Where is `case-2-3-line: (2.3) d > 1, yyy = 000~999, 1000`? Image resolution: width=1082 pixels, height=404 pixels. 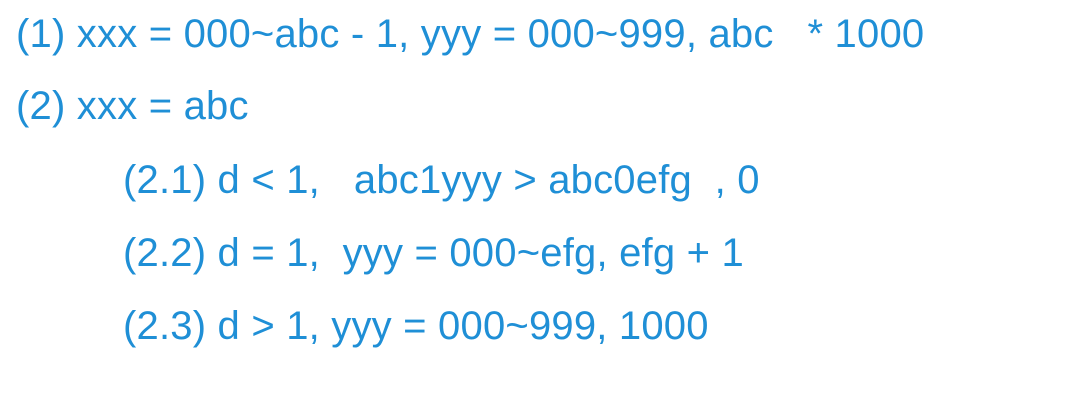
case-2-3-line: (2.3) d > 1, yyy = 000~999, 1000 is located at coordinates (416, 326).